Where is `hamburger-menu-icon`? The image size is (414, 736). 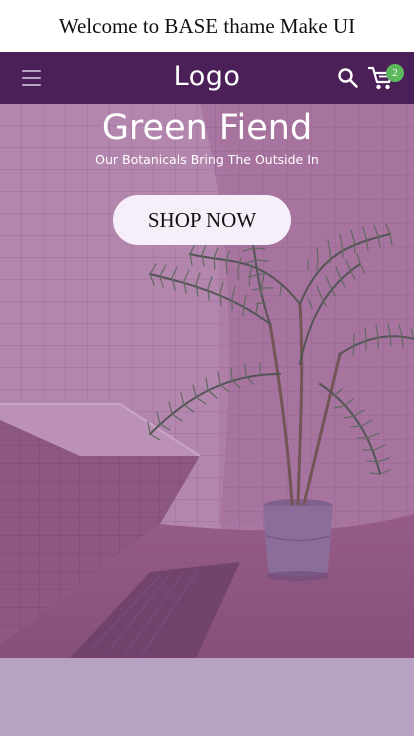 hamburger-menu-icon is located at coordinates (32, 78).